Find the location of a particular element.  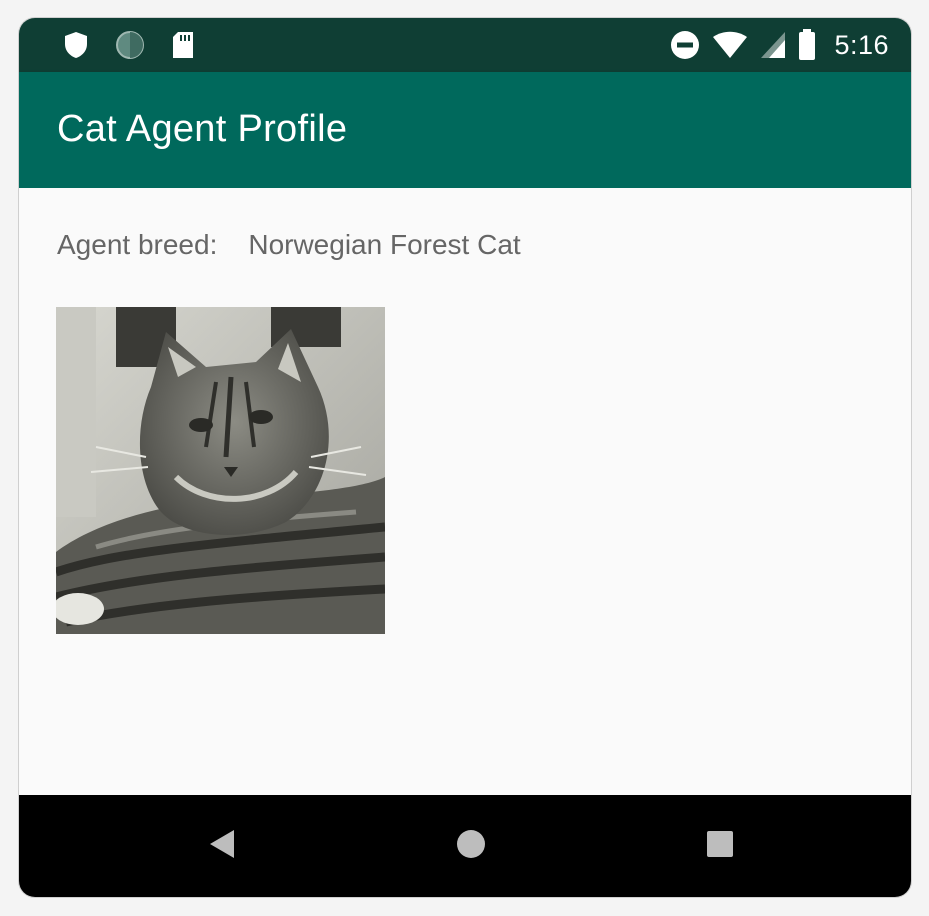

breed-row: Agent breed: Norwegian Forest Cat is located at coordinates (289, 245).